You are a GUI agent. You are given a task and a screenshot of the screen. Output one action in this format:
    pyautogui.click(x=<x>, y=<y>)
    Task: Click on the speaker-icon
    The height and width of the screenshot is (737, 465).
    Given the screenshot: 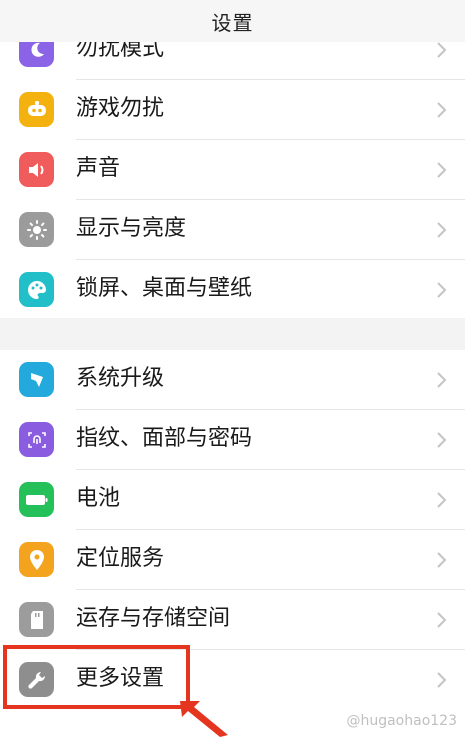 What is the action you would take?
    pyautogui.click(x=36, y=169)
    